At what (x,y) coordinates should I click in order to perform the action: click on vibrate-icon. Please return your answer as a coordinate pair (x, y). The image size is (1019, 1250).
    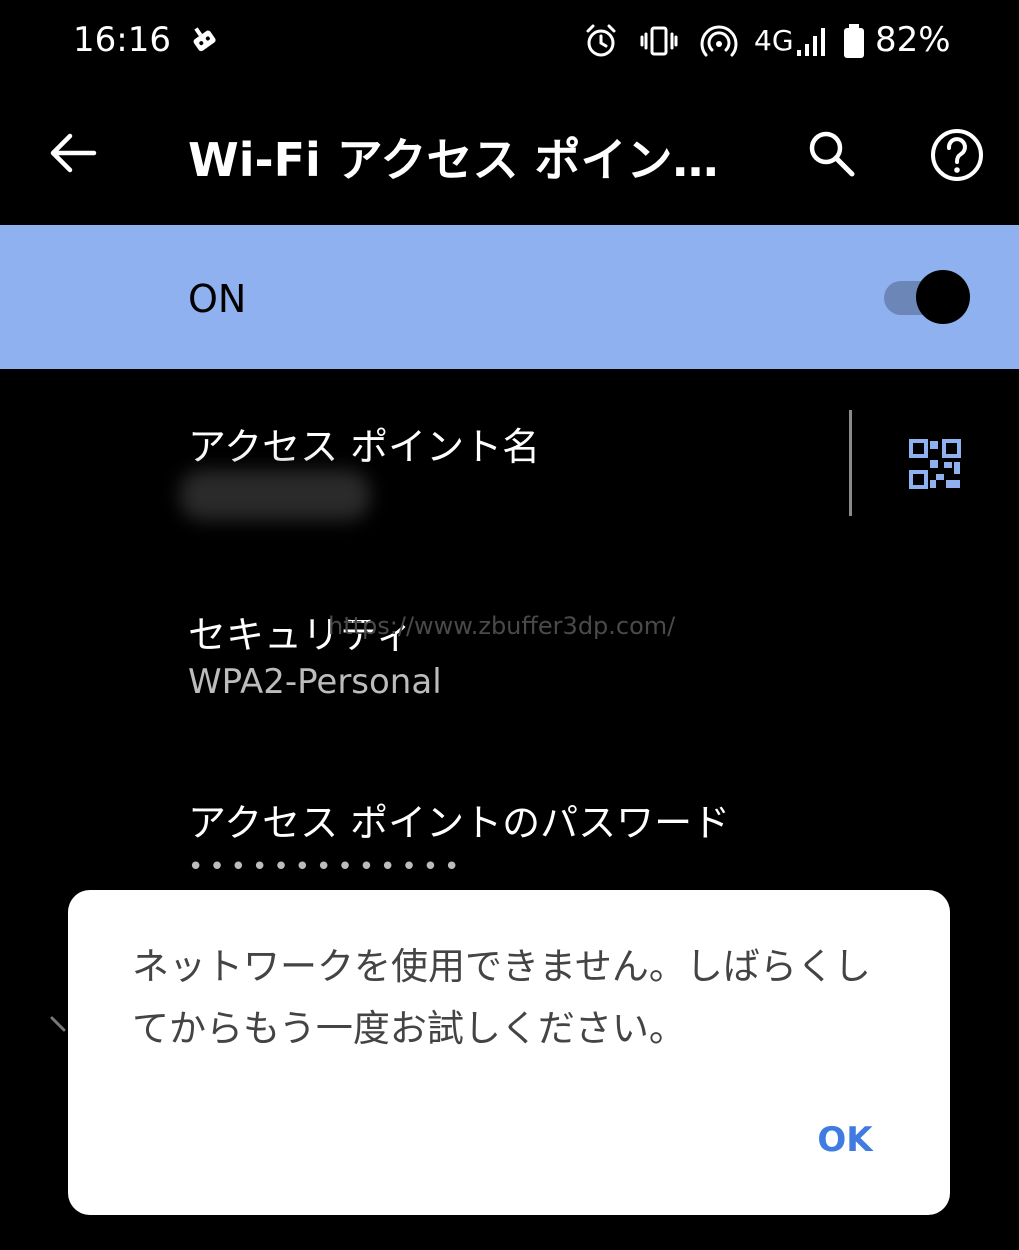
    Looking at the image, I should click on (659, 41).